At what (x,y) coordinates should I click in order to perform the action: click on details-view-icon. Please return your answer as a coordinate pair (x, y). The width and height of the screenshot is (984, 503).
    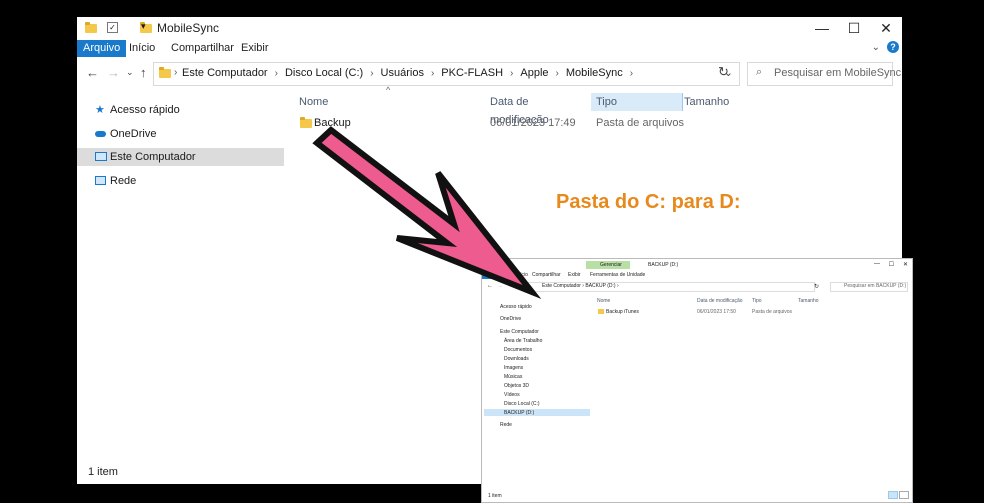
    Looking at the image, I should click on (893, 495).